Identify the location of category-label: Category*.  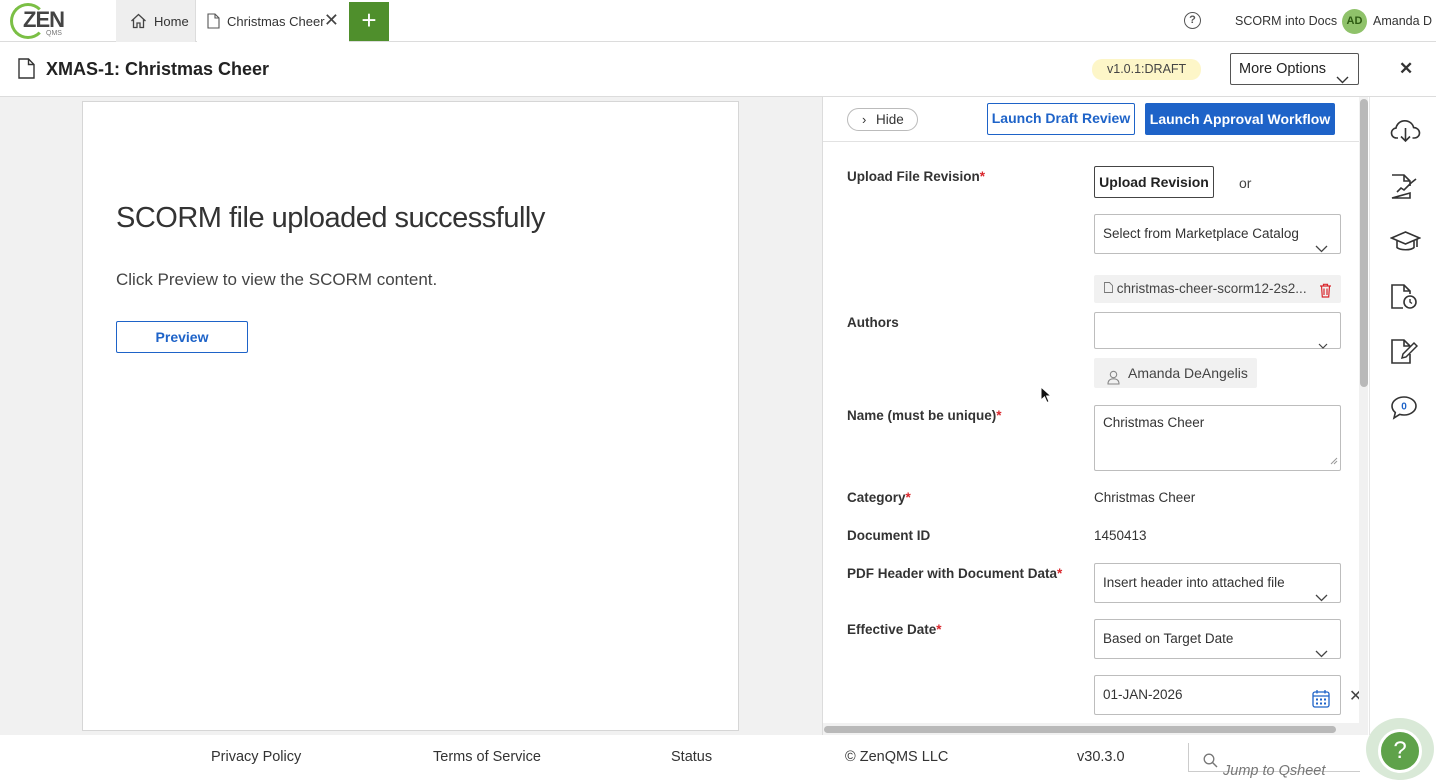
(879, 497).